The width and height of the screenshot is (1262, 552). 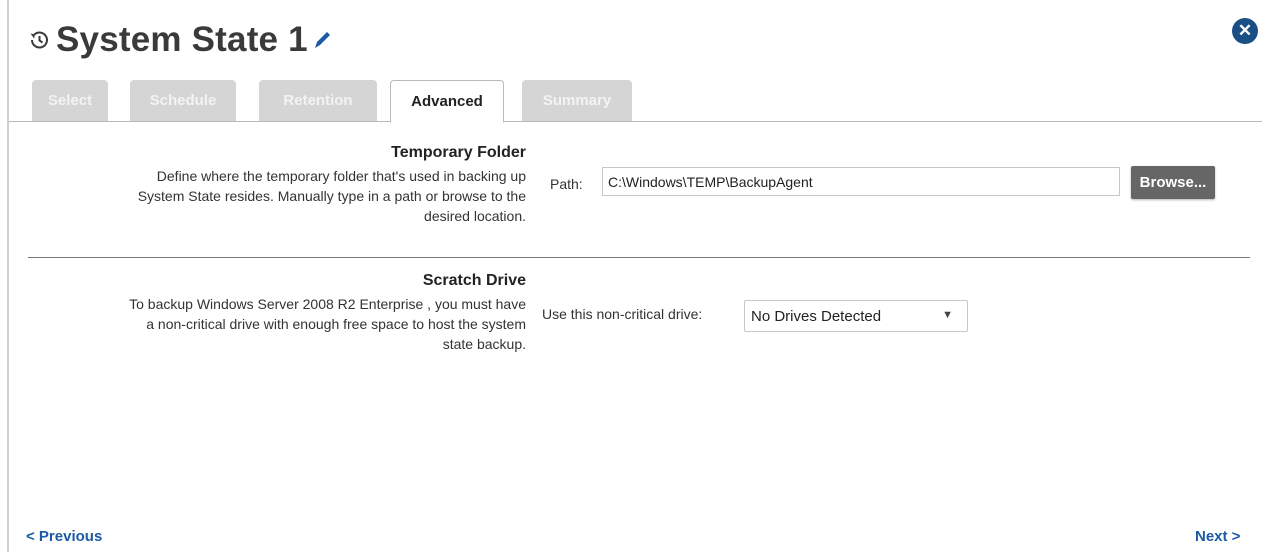 What do you see at coordinates (816, 316) in the screenshot?
I see `drive-select-value: No Drives Detected` at bounding box center [816, 316].